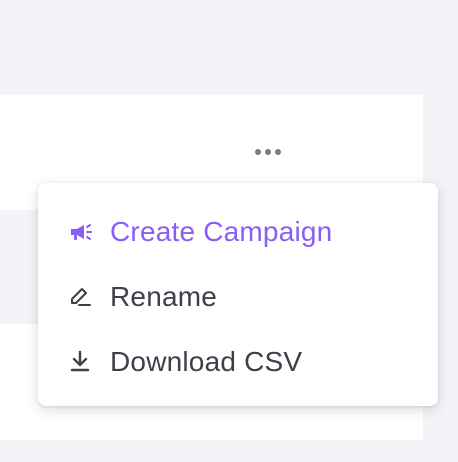  Describe the element at coordinates (221, 231) in the screenshot. I see `menu-item-label: Create Campaign` at that location.